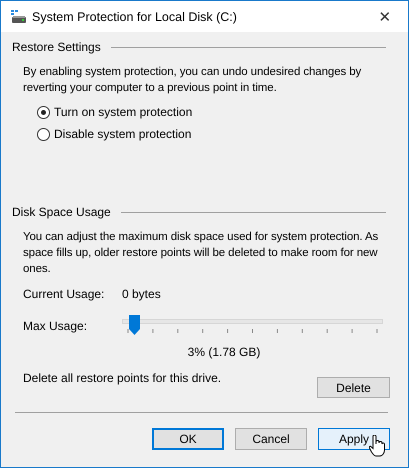  Describe the element at coordinates (224, 352) in the screenshot. I see `slider-reading: 3% (1.78 GB)` at that location.